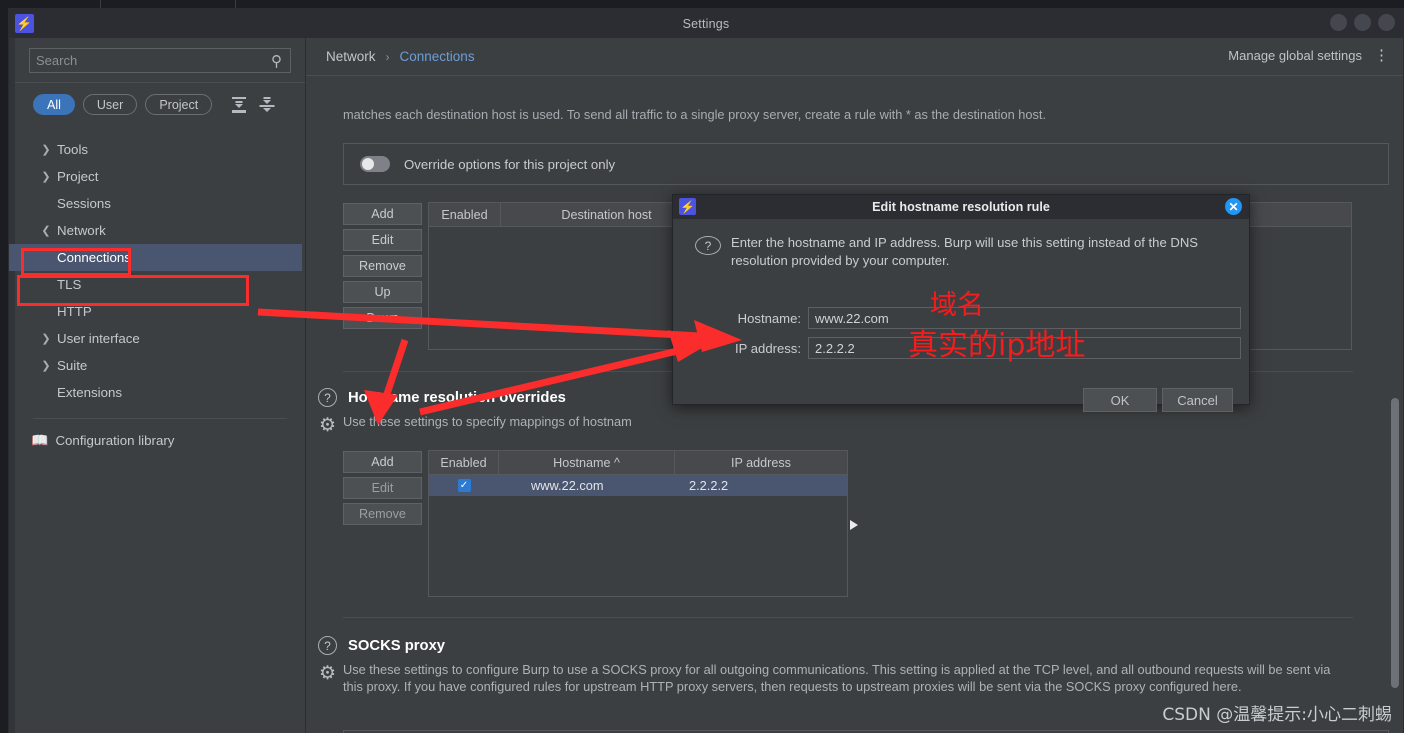  I want to click on dialog-title: Edit hostname resolution rule, so click(961, 207).